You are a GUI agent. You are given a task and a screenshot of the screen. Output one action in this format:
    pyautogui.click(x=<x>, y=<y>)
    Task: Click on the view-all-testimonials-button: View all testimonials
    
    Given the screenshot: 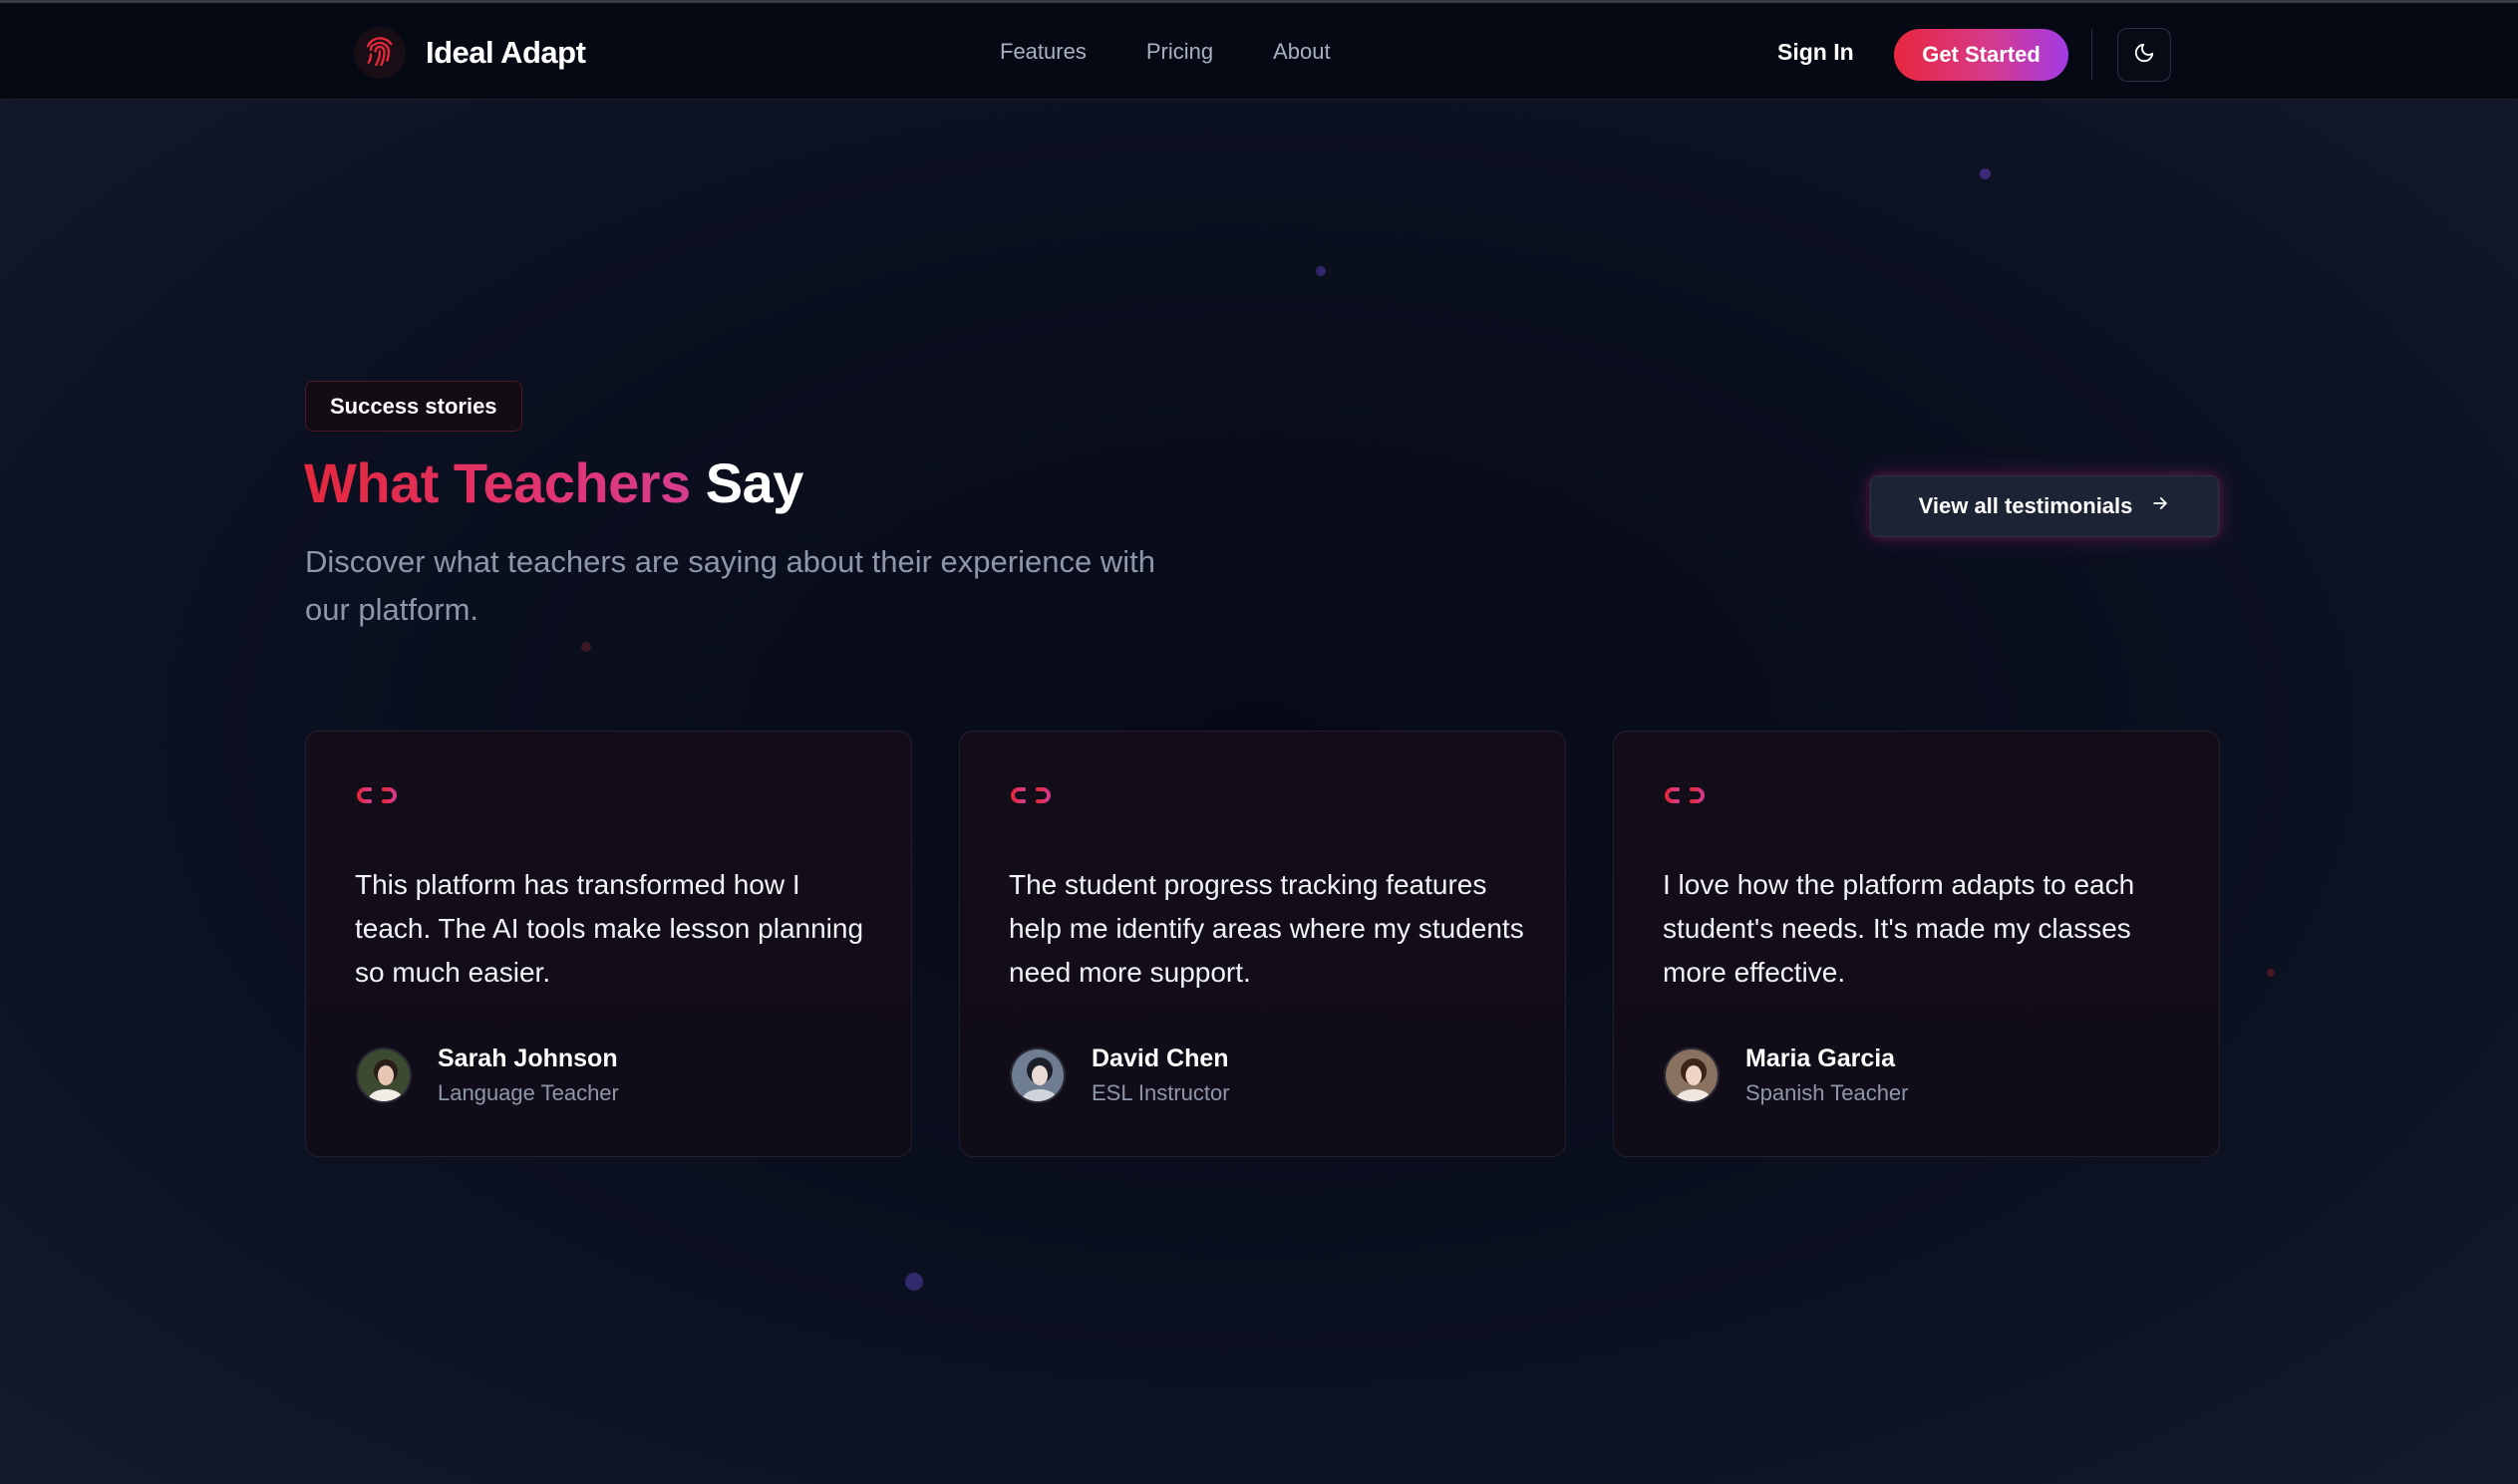 What is the action you would take?
    pyautogui.click(x=2045, y=506)
    